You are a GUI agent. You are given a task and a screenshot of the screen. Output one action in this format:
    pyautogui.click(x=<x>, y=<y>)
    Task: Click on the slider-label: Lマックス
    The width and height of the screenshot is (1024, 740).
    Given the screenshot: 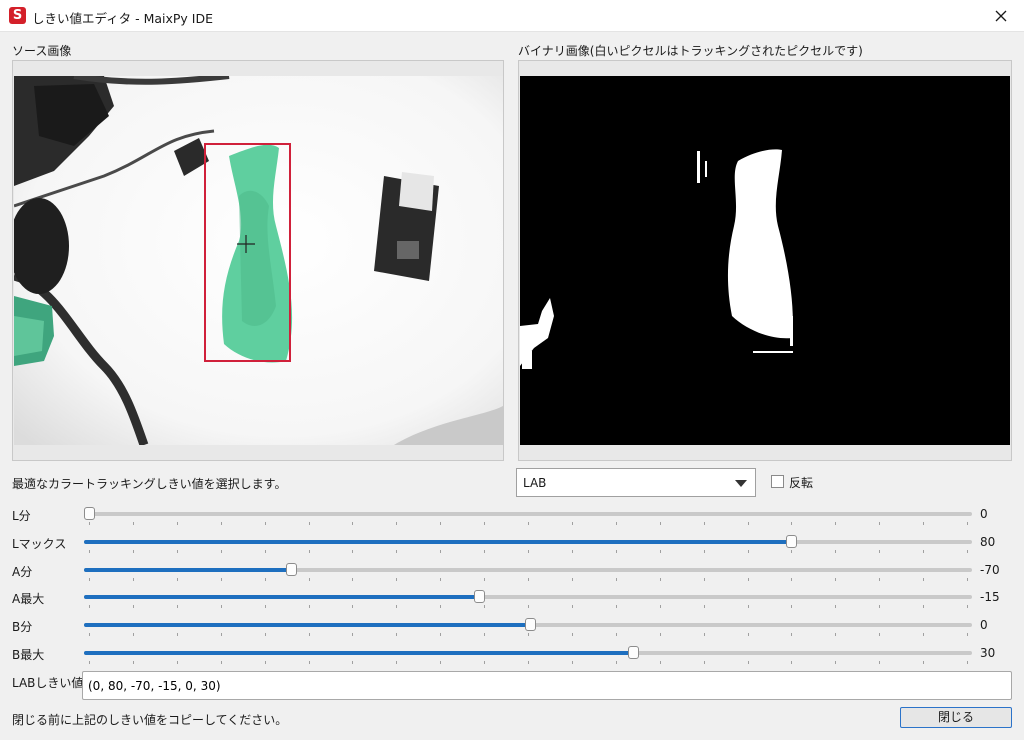 What is the action you would take?
    pyautogui.click(x=39, y=544)
    